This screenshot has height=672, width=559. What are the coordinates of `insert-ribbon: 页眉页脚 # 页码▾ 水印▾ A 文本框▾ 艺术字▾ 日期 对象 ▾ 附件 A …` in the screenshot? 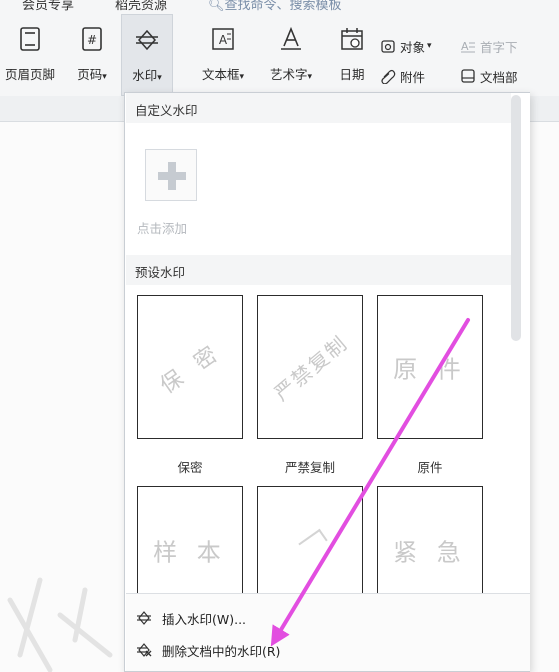 It's located at (279, 55).